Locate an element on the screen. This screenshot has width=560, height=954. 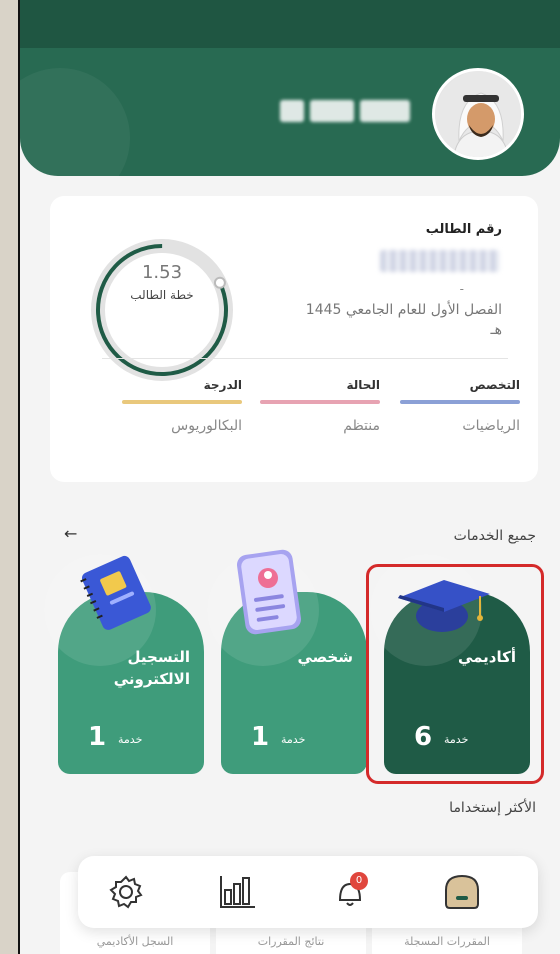
semester-text: الفصل الأول للعام الجامعي 1445 هـ is located at coordinates (403, 320).